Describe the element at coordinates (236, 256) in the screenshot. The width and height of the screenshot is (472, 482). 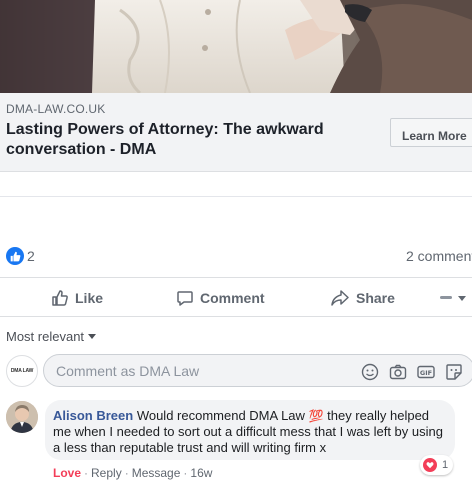
I see `reaction-summary: 2 2 comments` at that location.